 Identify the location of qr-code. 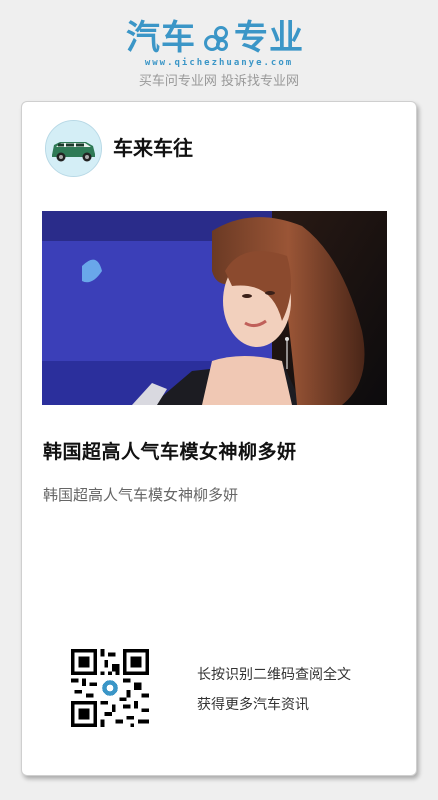
(110, 688).